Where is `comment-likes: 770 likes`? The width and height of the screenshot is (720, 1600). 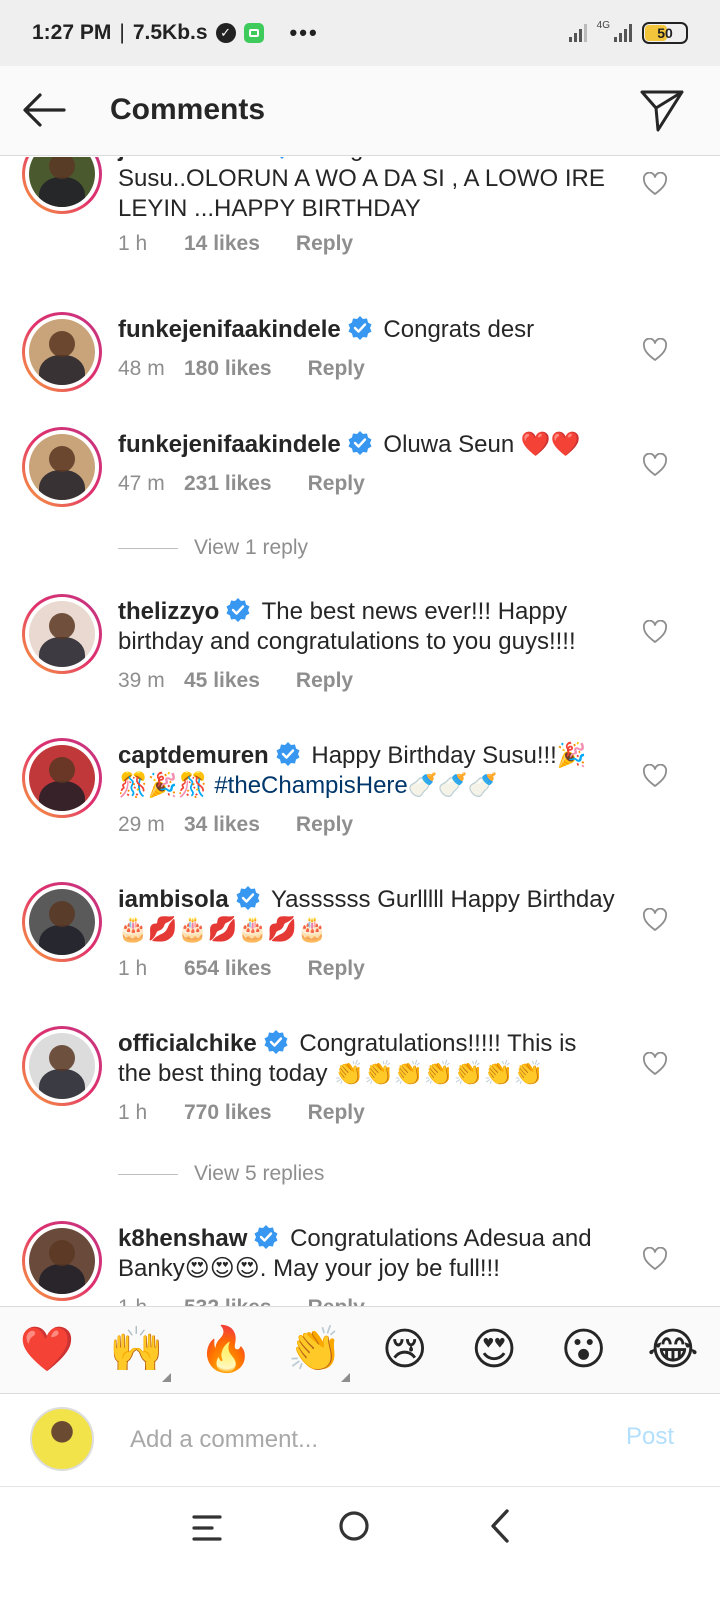 comment-likes: 770 likes is located at coordinates (228, 1113).